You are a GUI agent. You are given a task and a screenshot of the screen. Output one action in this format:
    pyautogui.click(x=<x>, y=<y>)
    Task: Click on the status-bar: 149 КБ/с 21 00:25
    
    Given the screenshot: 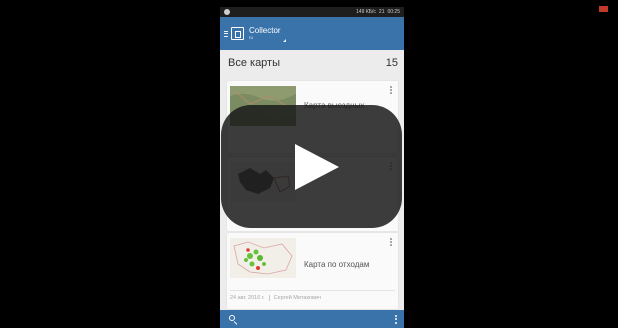 What is the action you would take?
    pyautogui.click(x=312, y=12)
    